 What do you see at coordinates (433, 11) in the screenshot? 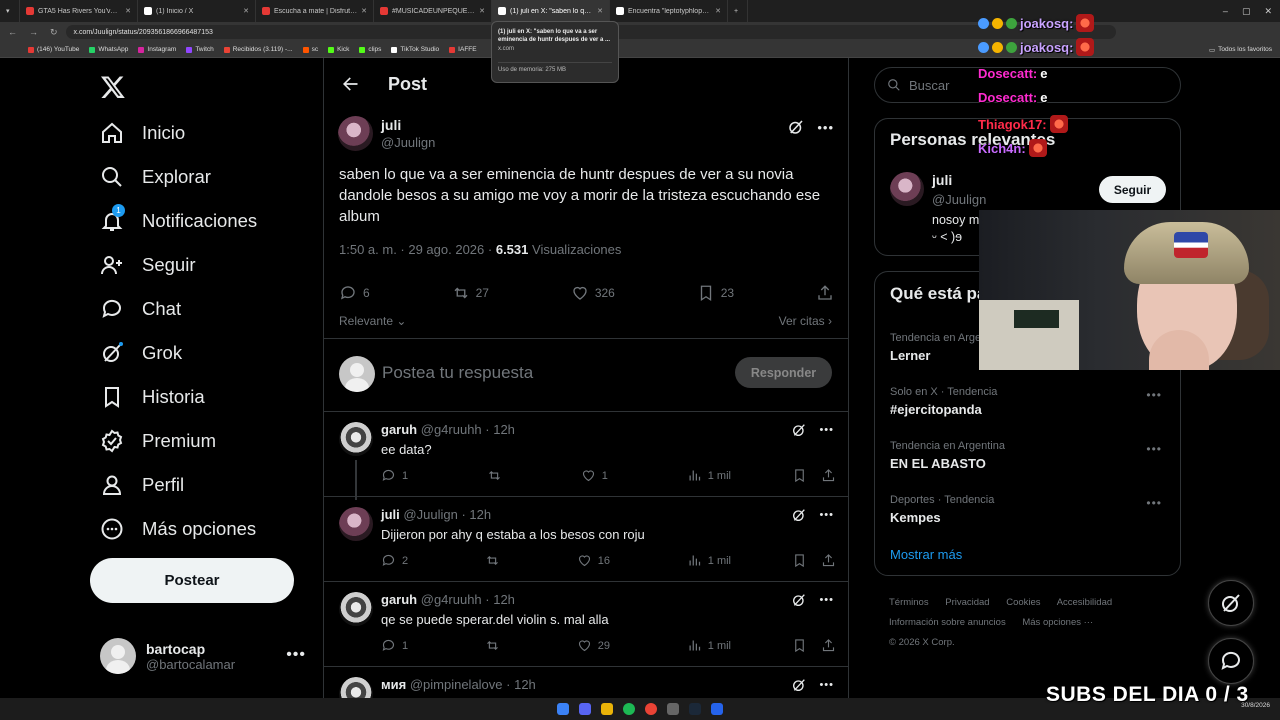
I see `browser-tab: #MÚSICADEUNPEQUEÑOCUAR...✕` at bounding box center [433, 11].